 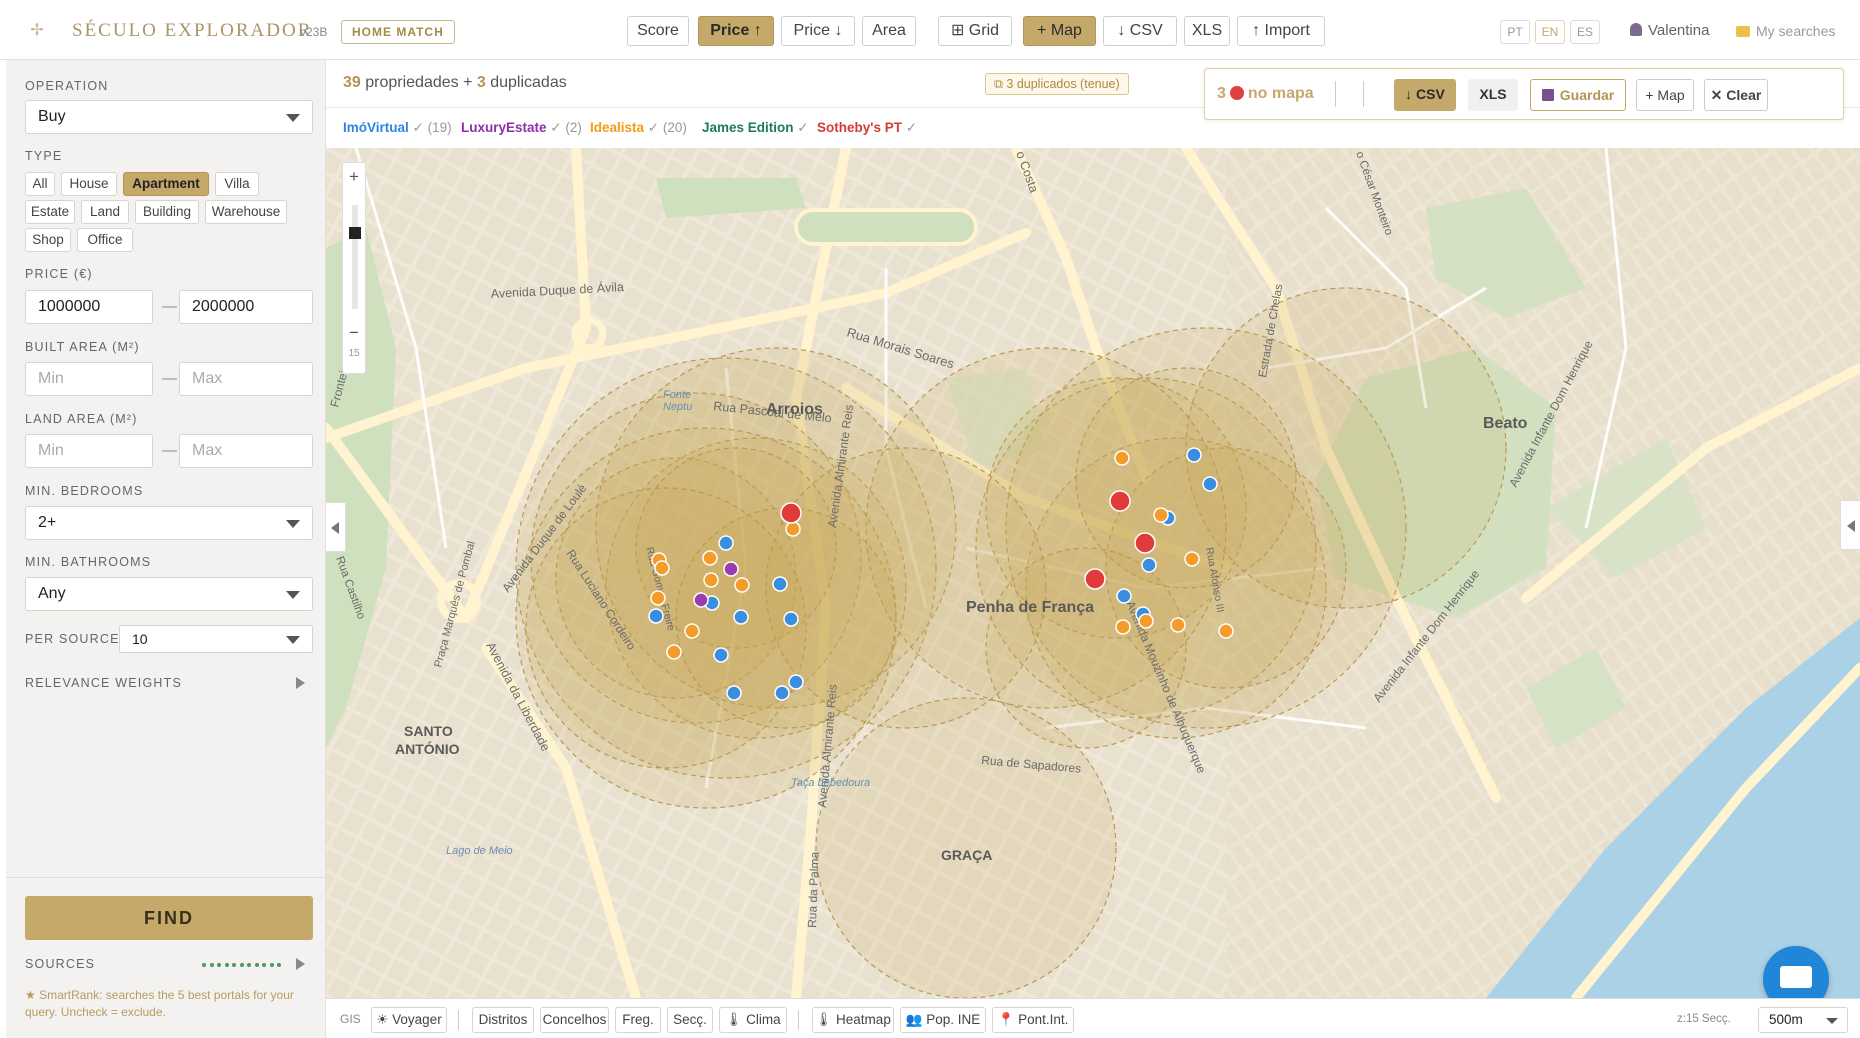 I want to click on seccoes-layer-button: Secç., so click(x=690, y=1020).